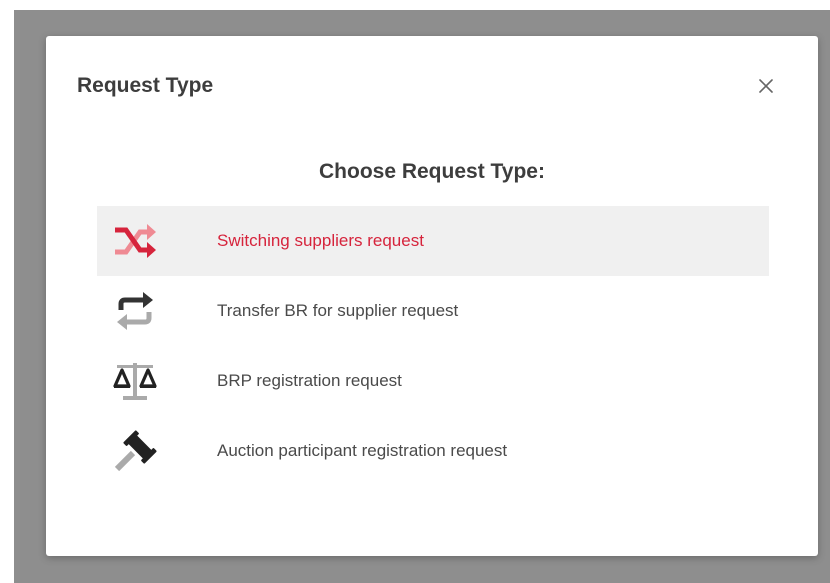 The width and height of the screenshot is (830, 583). I want to click on dialog-subtitle: Choose Request Type:, so click(432, 171).